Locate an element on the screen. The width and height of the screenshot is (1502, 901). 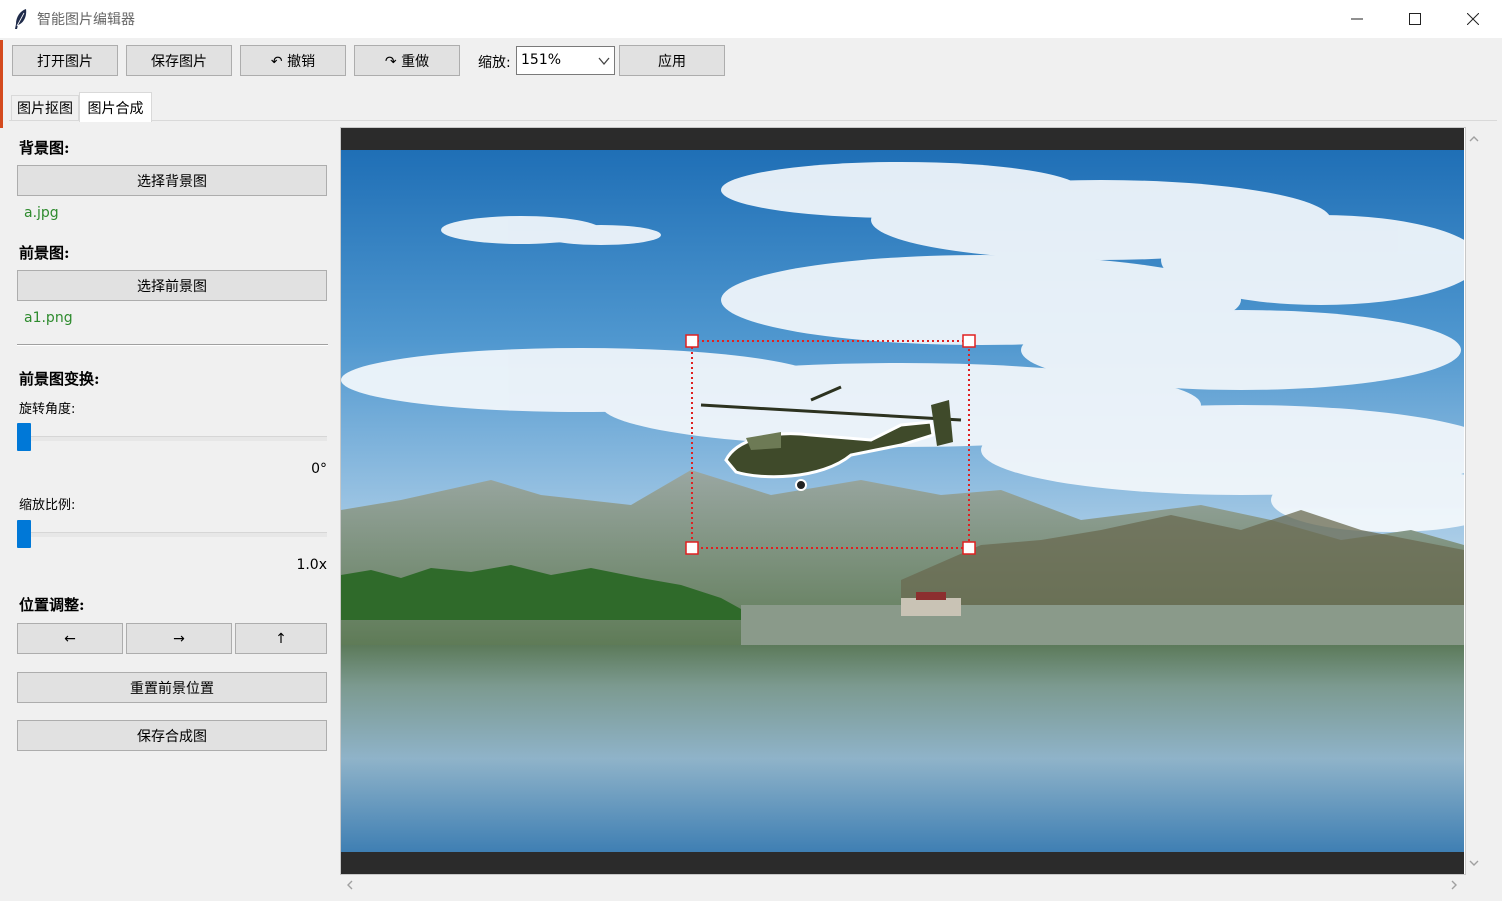
tab-image-composite: 图片合成 is located at coordinates (115, 107).